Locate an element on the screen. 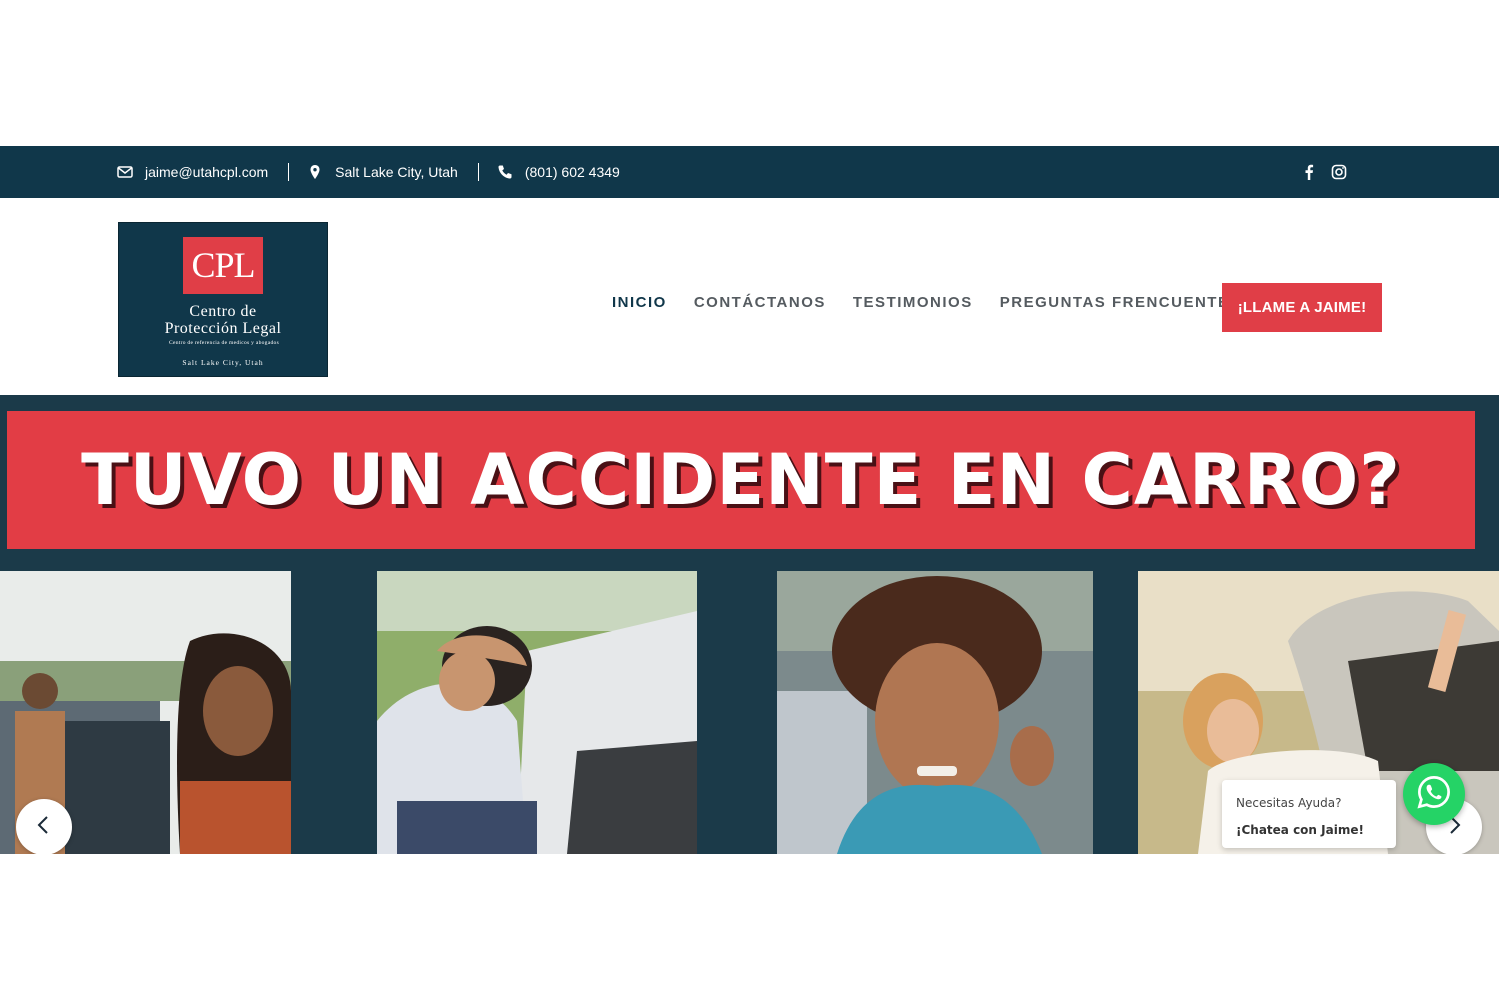 The height and width of the screenshot is (1001, 1500). nav-item-testimonios: TESTIMONIOS is located at coordinates (913, 302).